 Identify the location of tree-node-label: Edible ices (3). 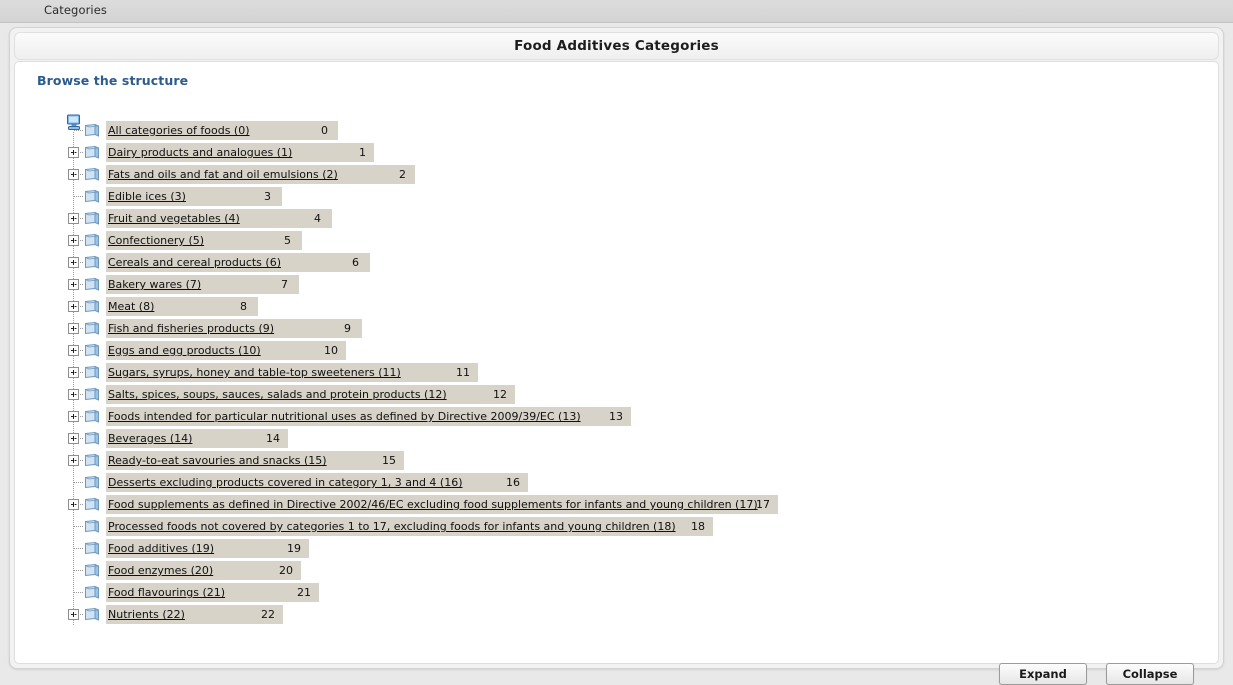
(147, 196).